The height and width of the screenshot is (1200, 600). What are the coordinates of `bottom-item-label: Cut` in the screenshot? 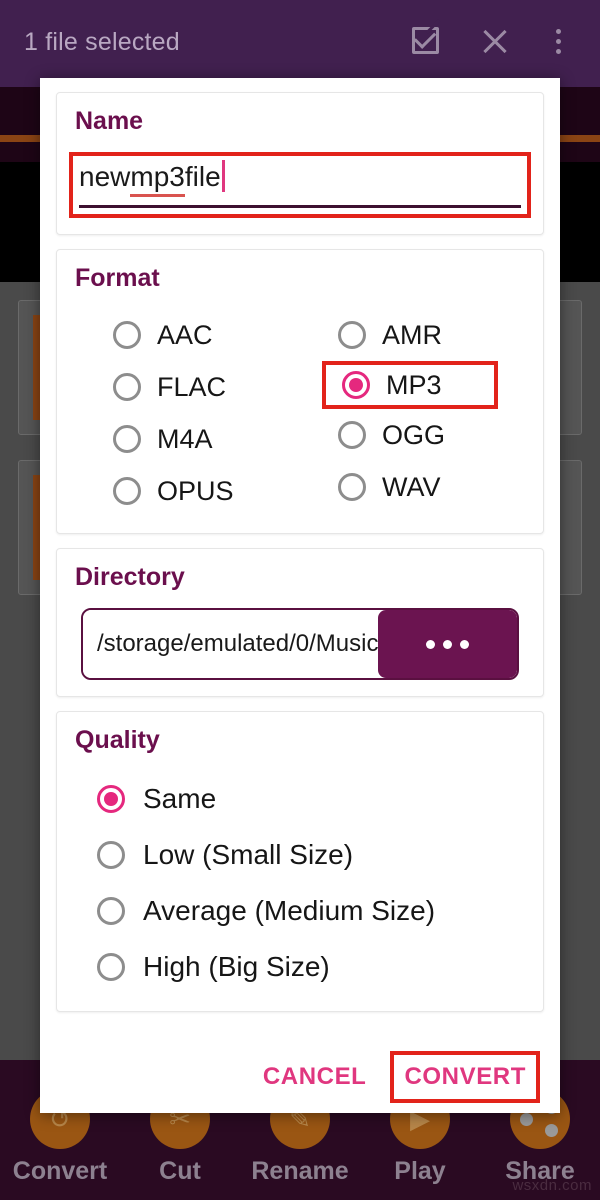 It's located at (180, 1171).